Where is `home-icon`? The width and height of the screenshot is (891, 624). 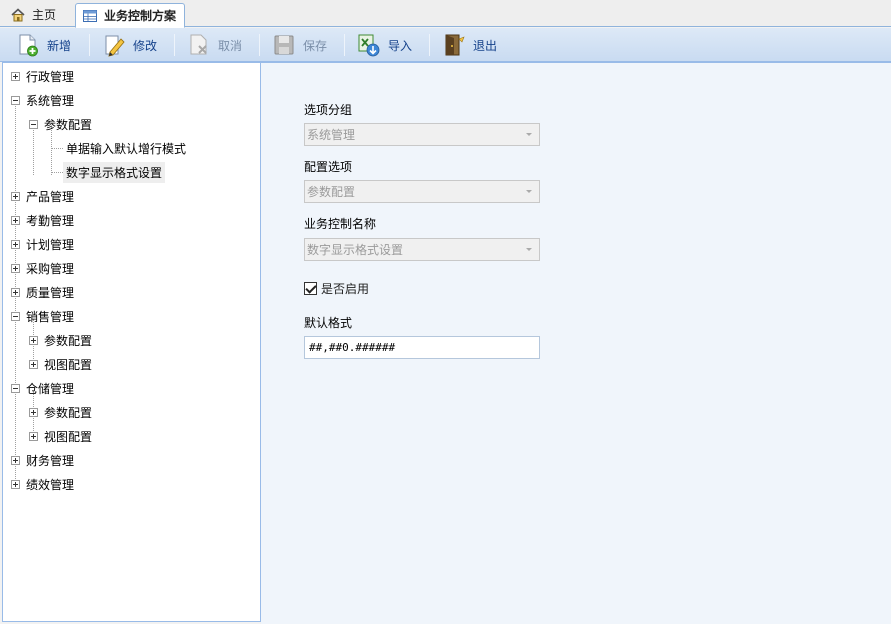
home-icon is located at coordinates (18, 15).